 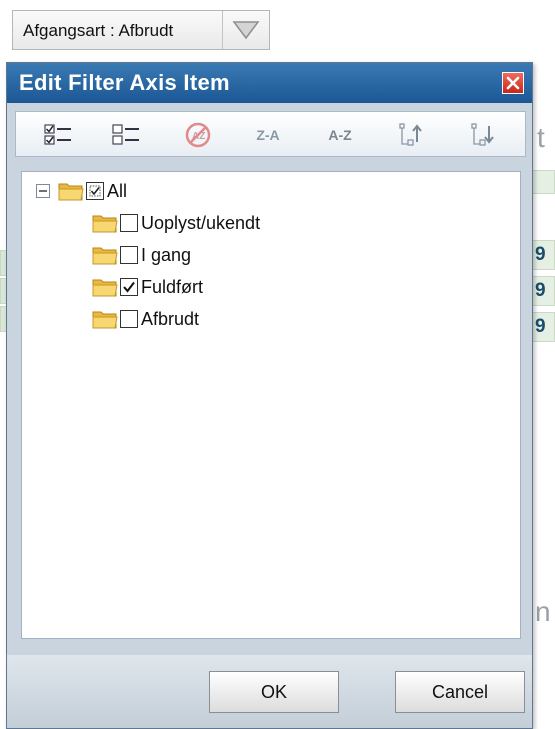 What do you see at coordinates (117, 190) in the screenshot?
I see `tree-root-label: All` at bounding box center [117, 190].